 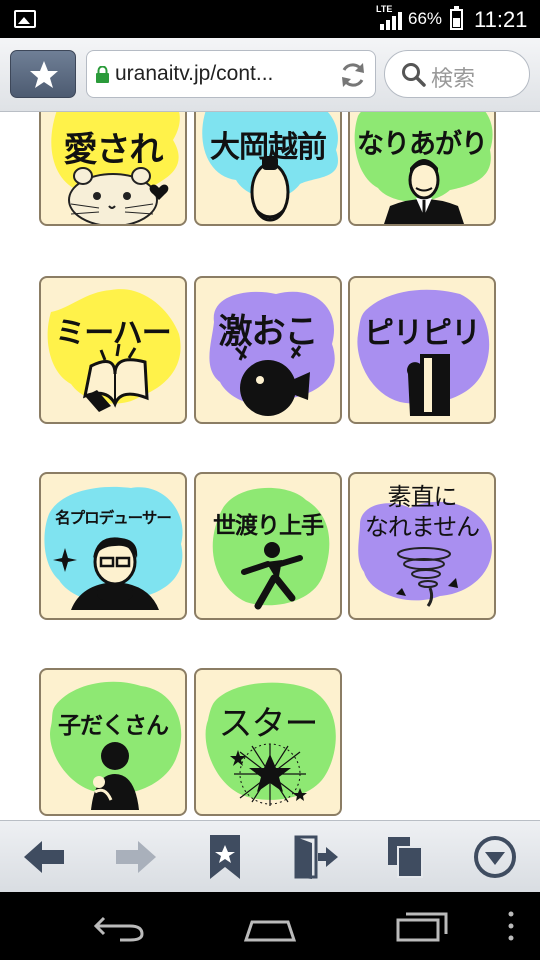 I want to click on dancing-person-icon, so click(x=272, y=576).